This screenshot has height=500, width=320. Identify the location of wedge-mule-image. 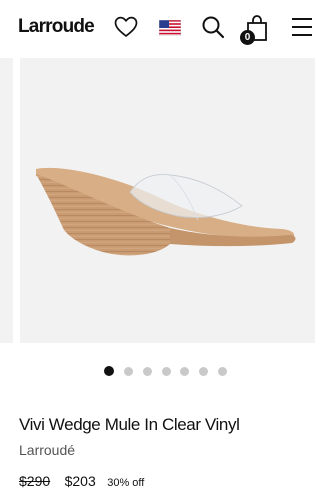
(166, 211).